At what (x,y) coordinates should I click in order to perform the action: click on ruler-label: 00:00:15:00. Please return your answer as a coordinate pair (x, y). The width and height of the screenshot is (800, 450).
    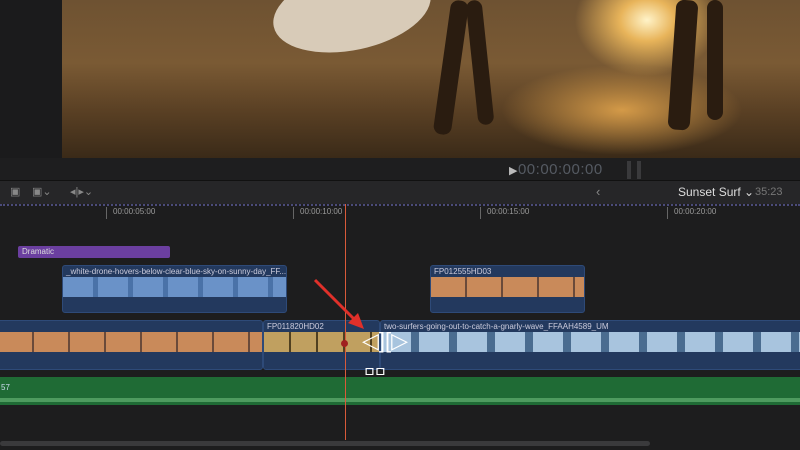
    Looking at the image, I should click on (508, 211).